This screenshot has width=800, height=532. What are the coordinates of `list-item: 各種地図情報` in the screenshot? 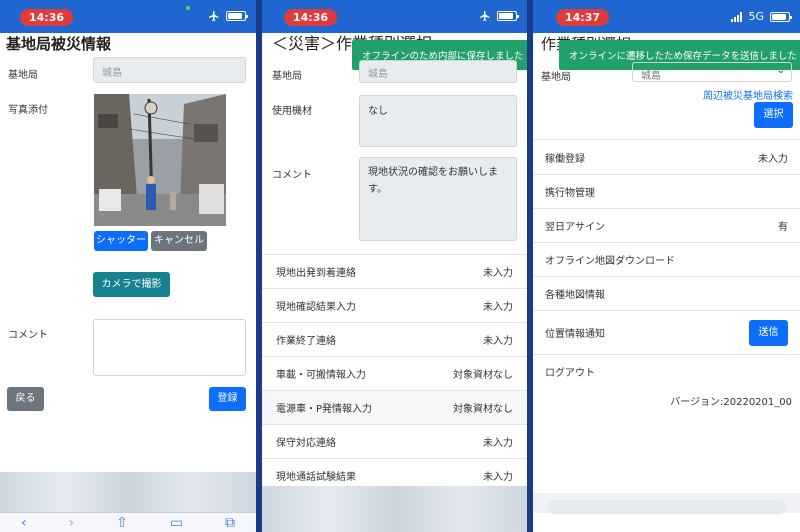 It's located at (666, 293).